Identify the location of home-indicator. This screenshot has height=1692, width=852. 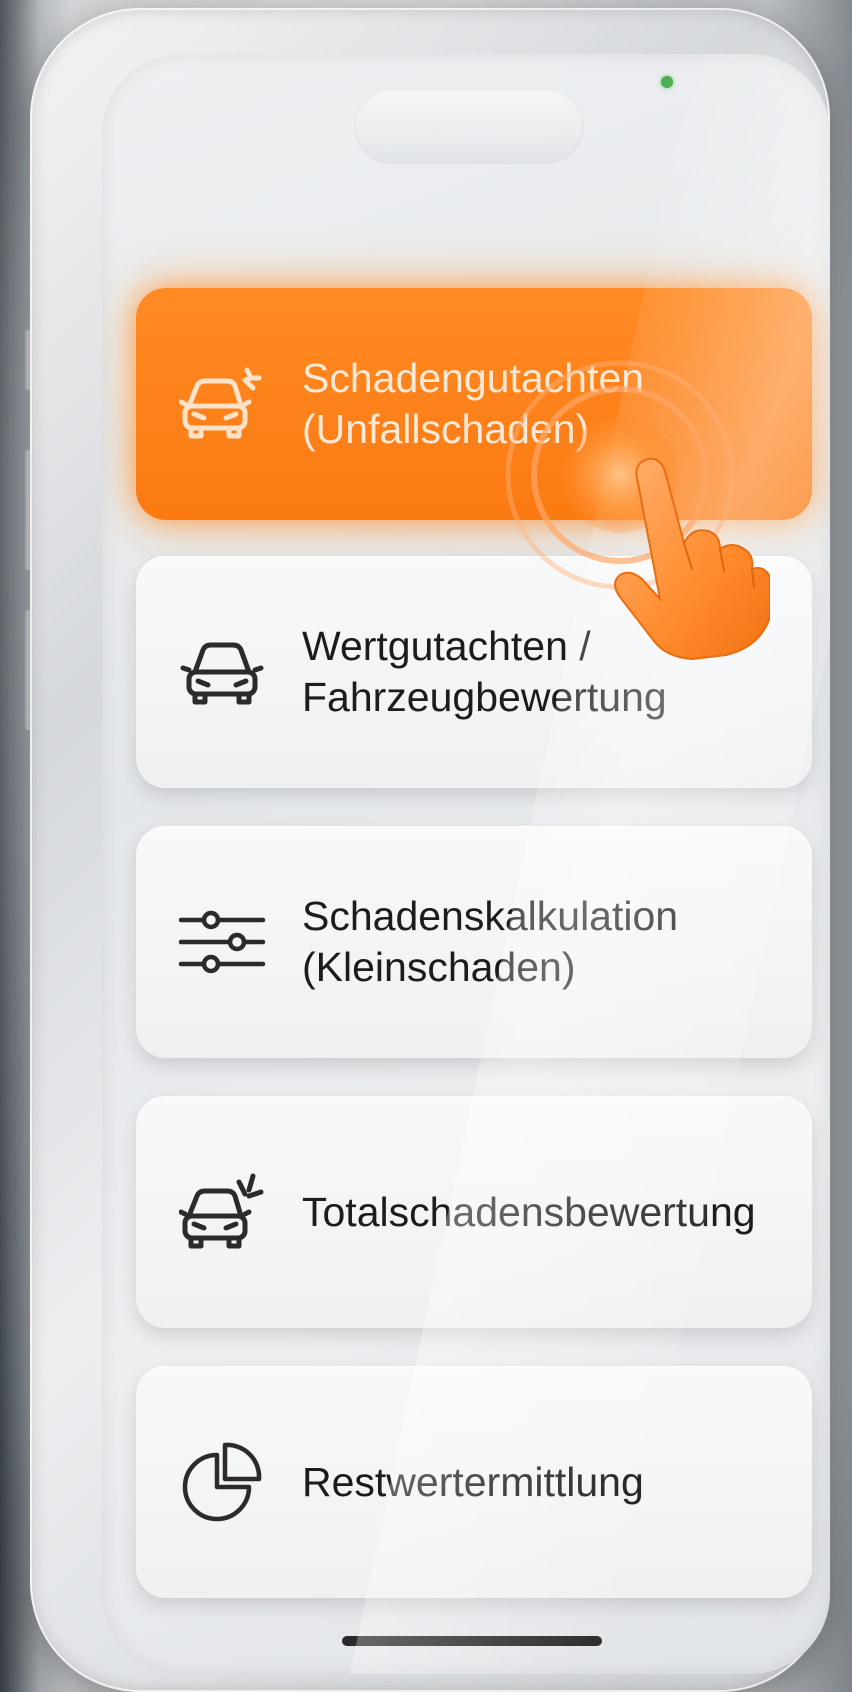
(472, 1641).